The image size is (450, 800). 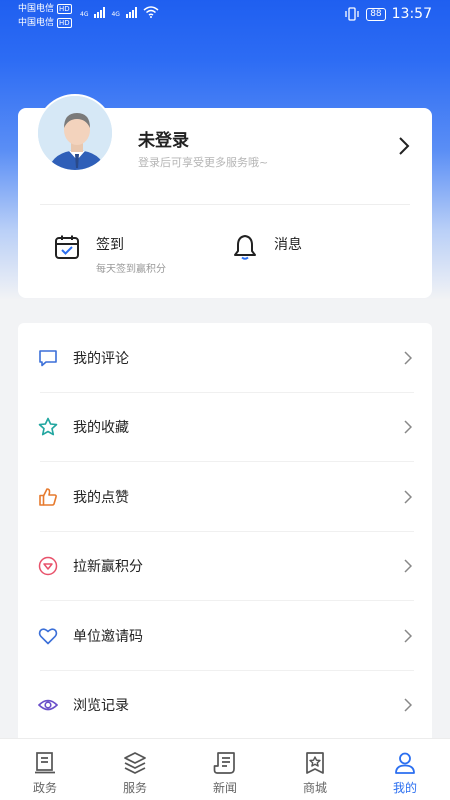 What do you see at coordinates (48, 358) in the screenshot?
I see `comment-icon` at bounding box center [48, 358].